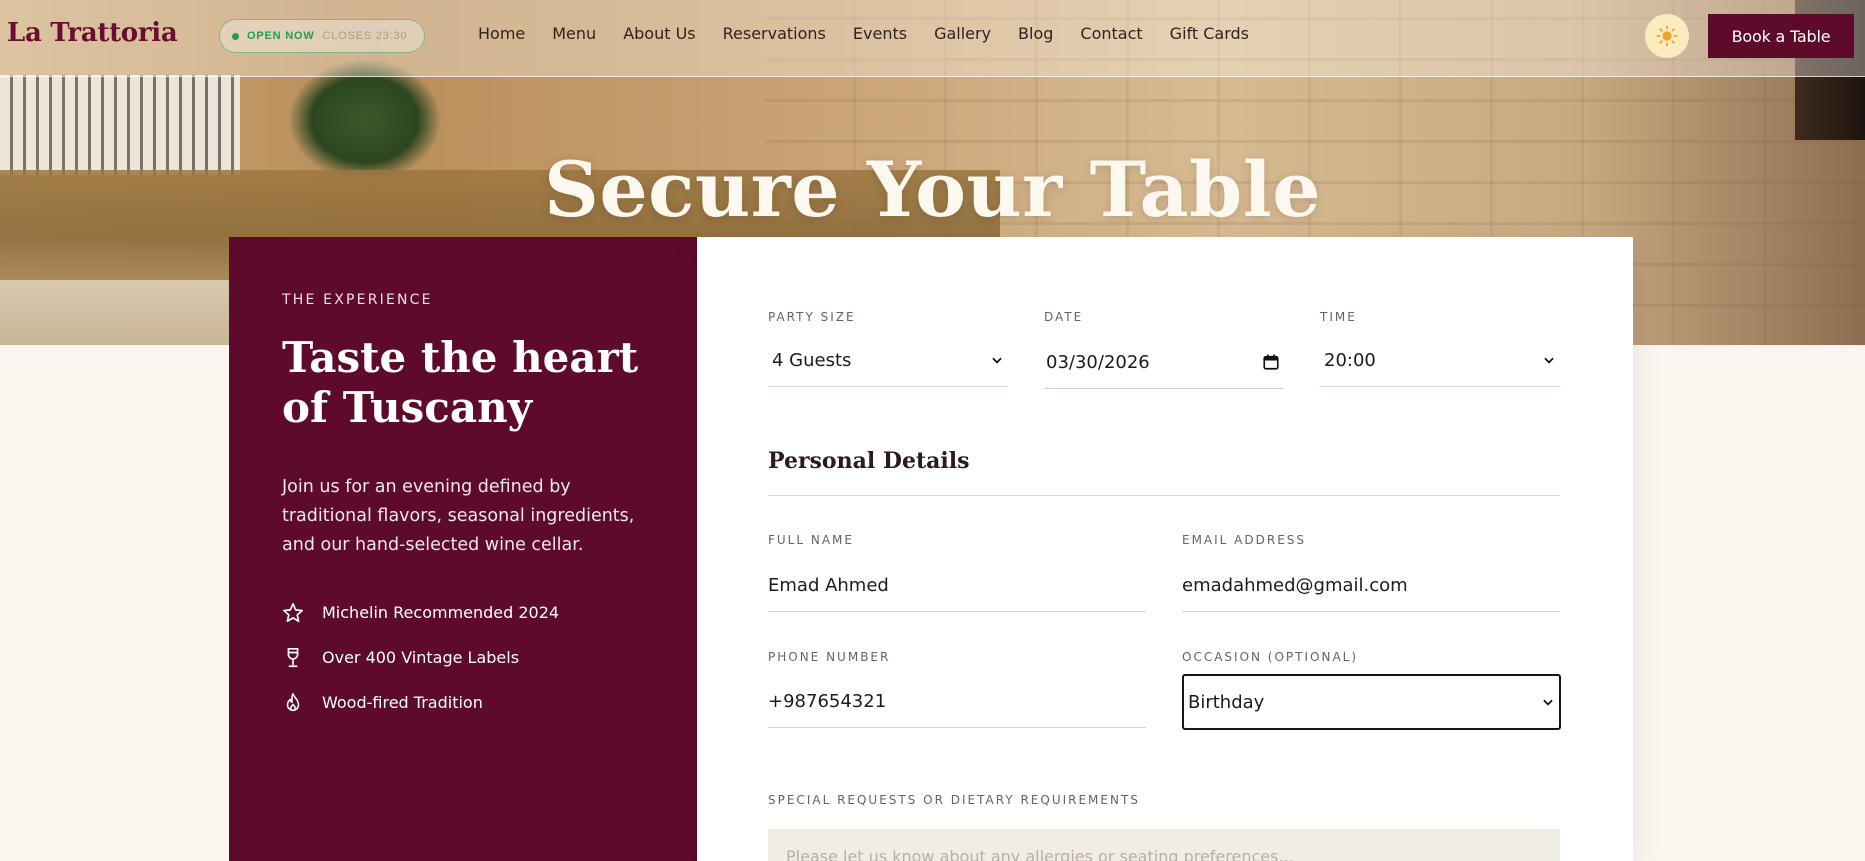 The width and height of the screenshot is (1865, 861). I want to click on date-label: DATE, so click(1064, 317).